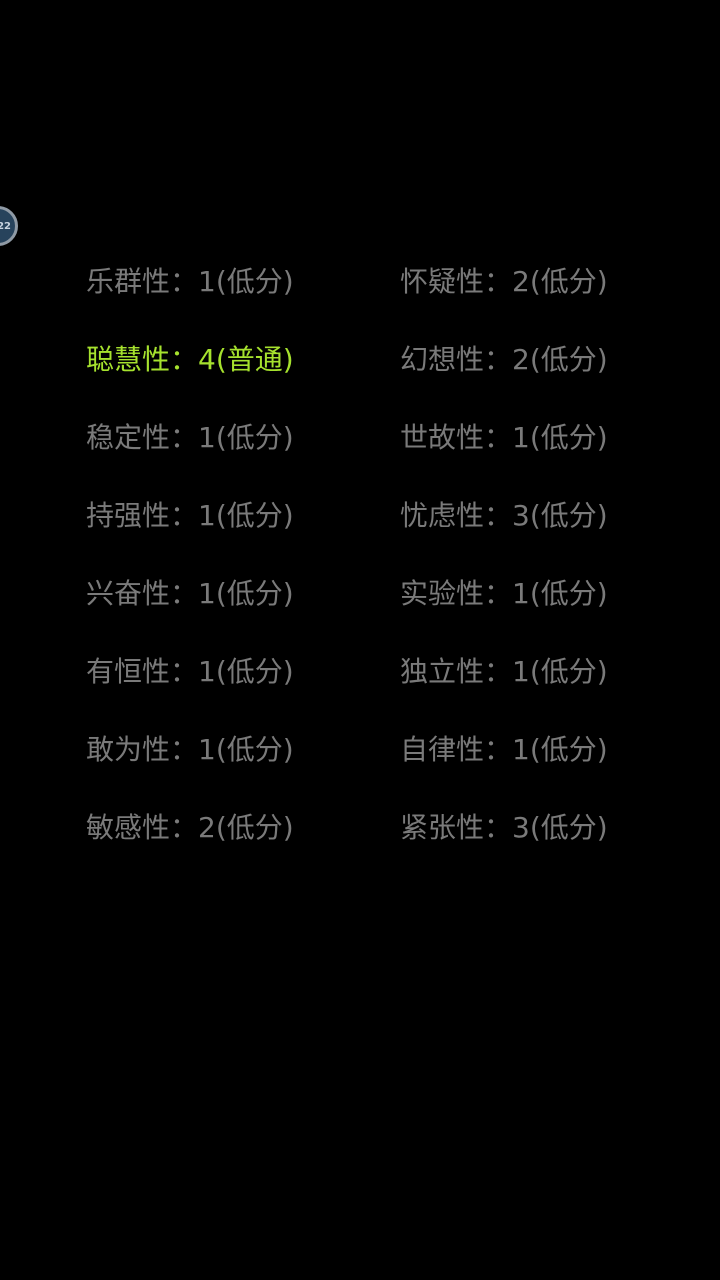  What do you see at coordinates (366, 843) in the screenshot?
I see `factor-row: 敏感性：2(低分) 紧张性：3(低分)` at bounding box center [366, 843].